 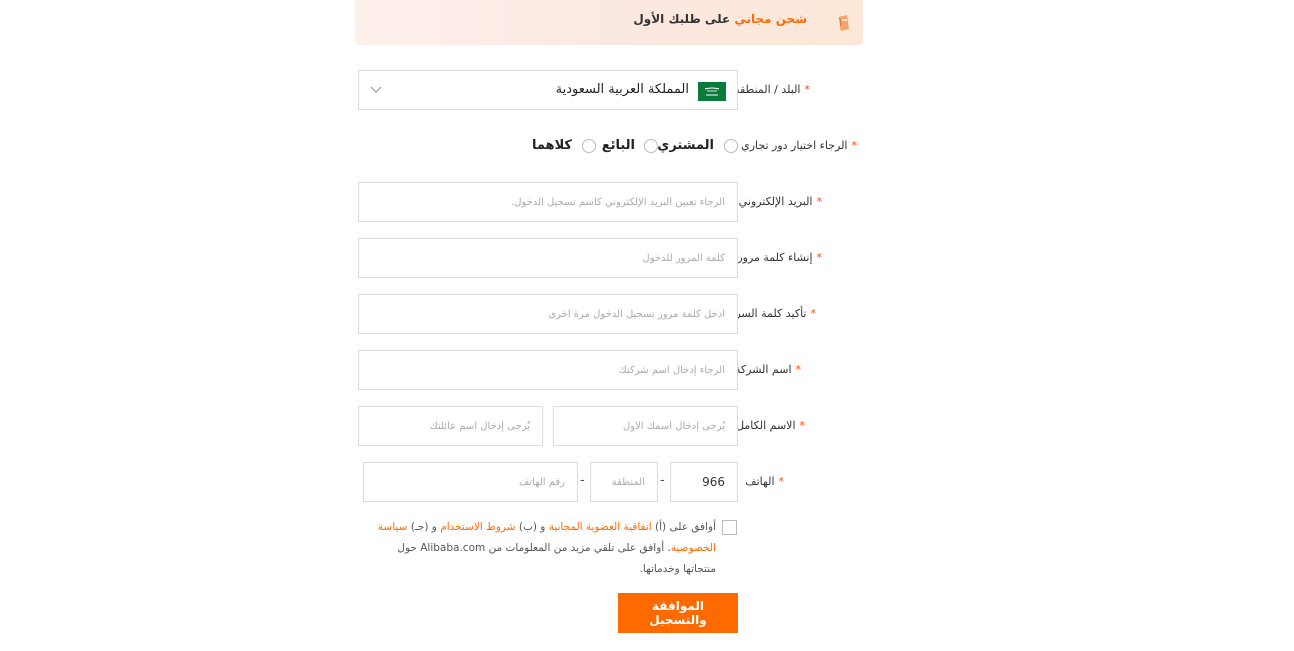 What do you see at coordinates (775, 313) in the screenshot?
I see `confirm-password-label: *تأكيد كلمة السر` at bounding box center [775, 313].